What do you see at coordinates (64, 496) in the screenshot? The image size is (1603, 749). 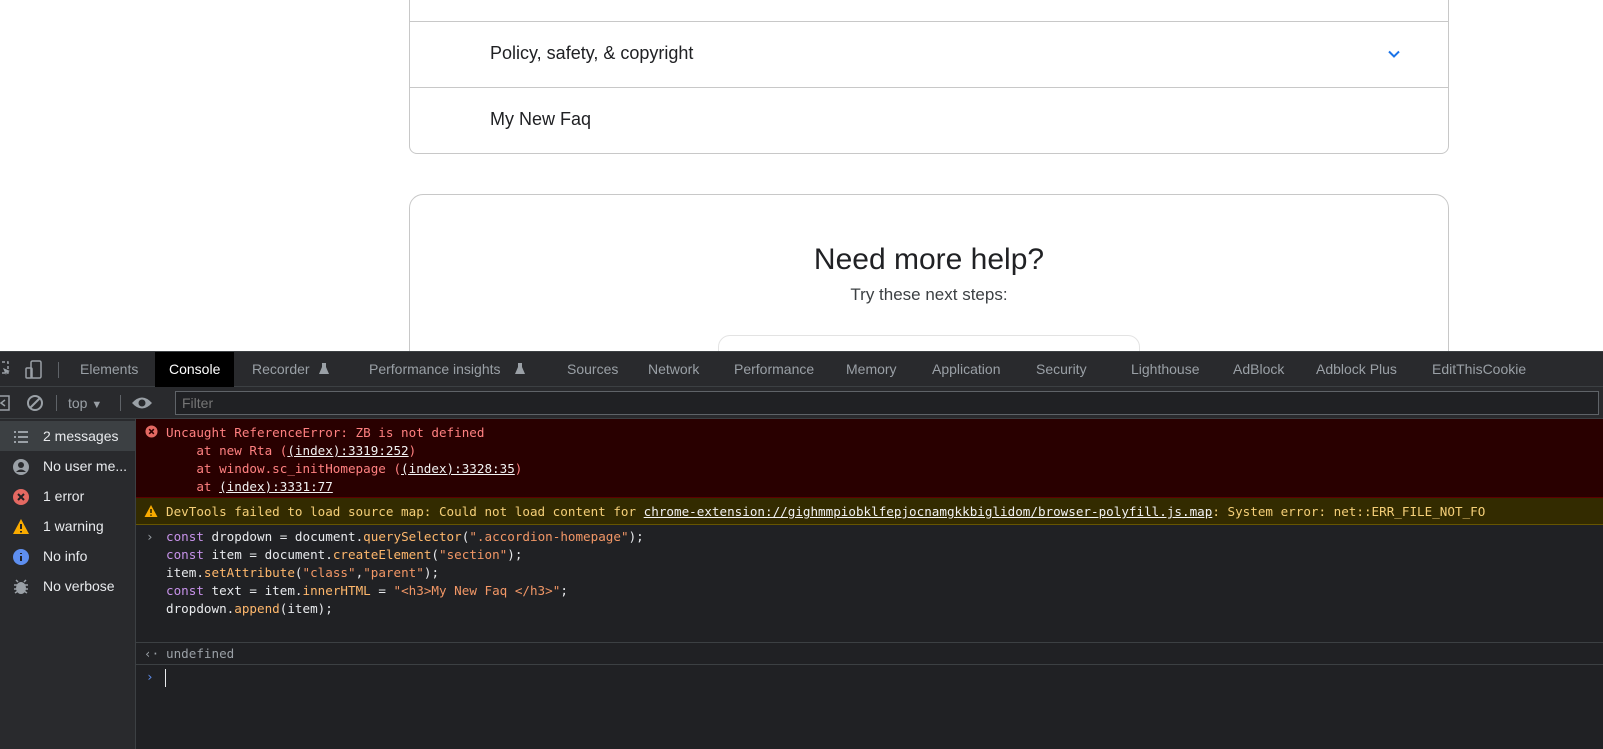 I see `sidebar-item-label: 1 error` at bounding box center [64, 496].